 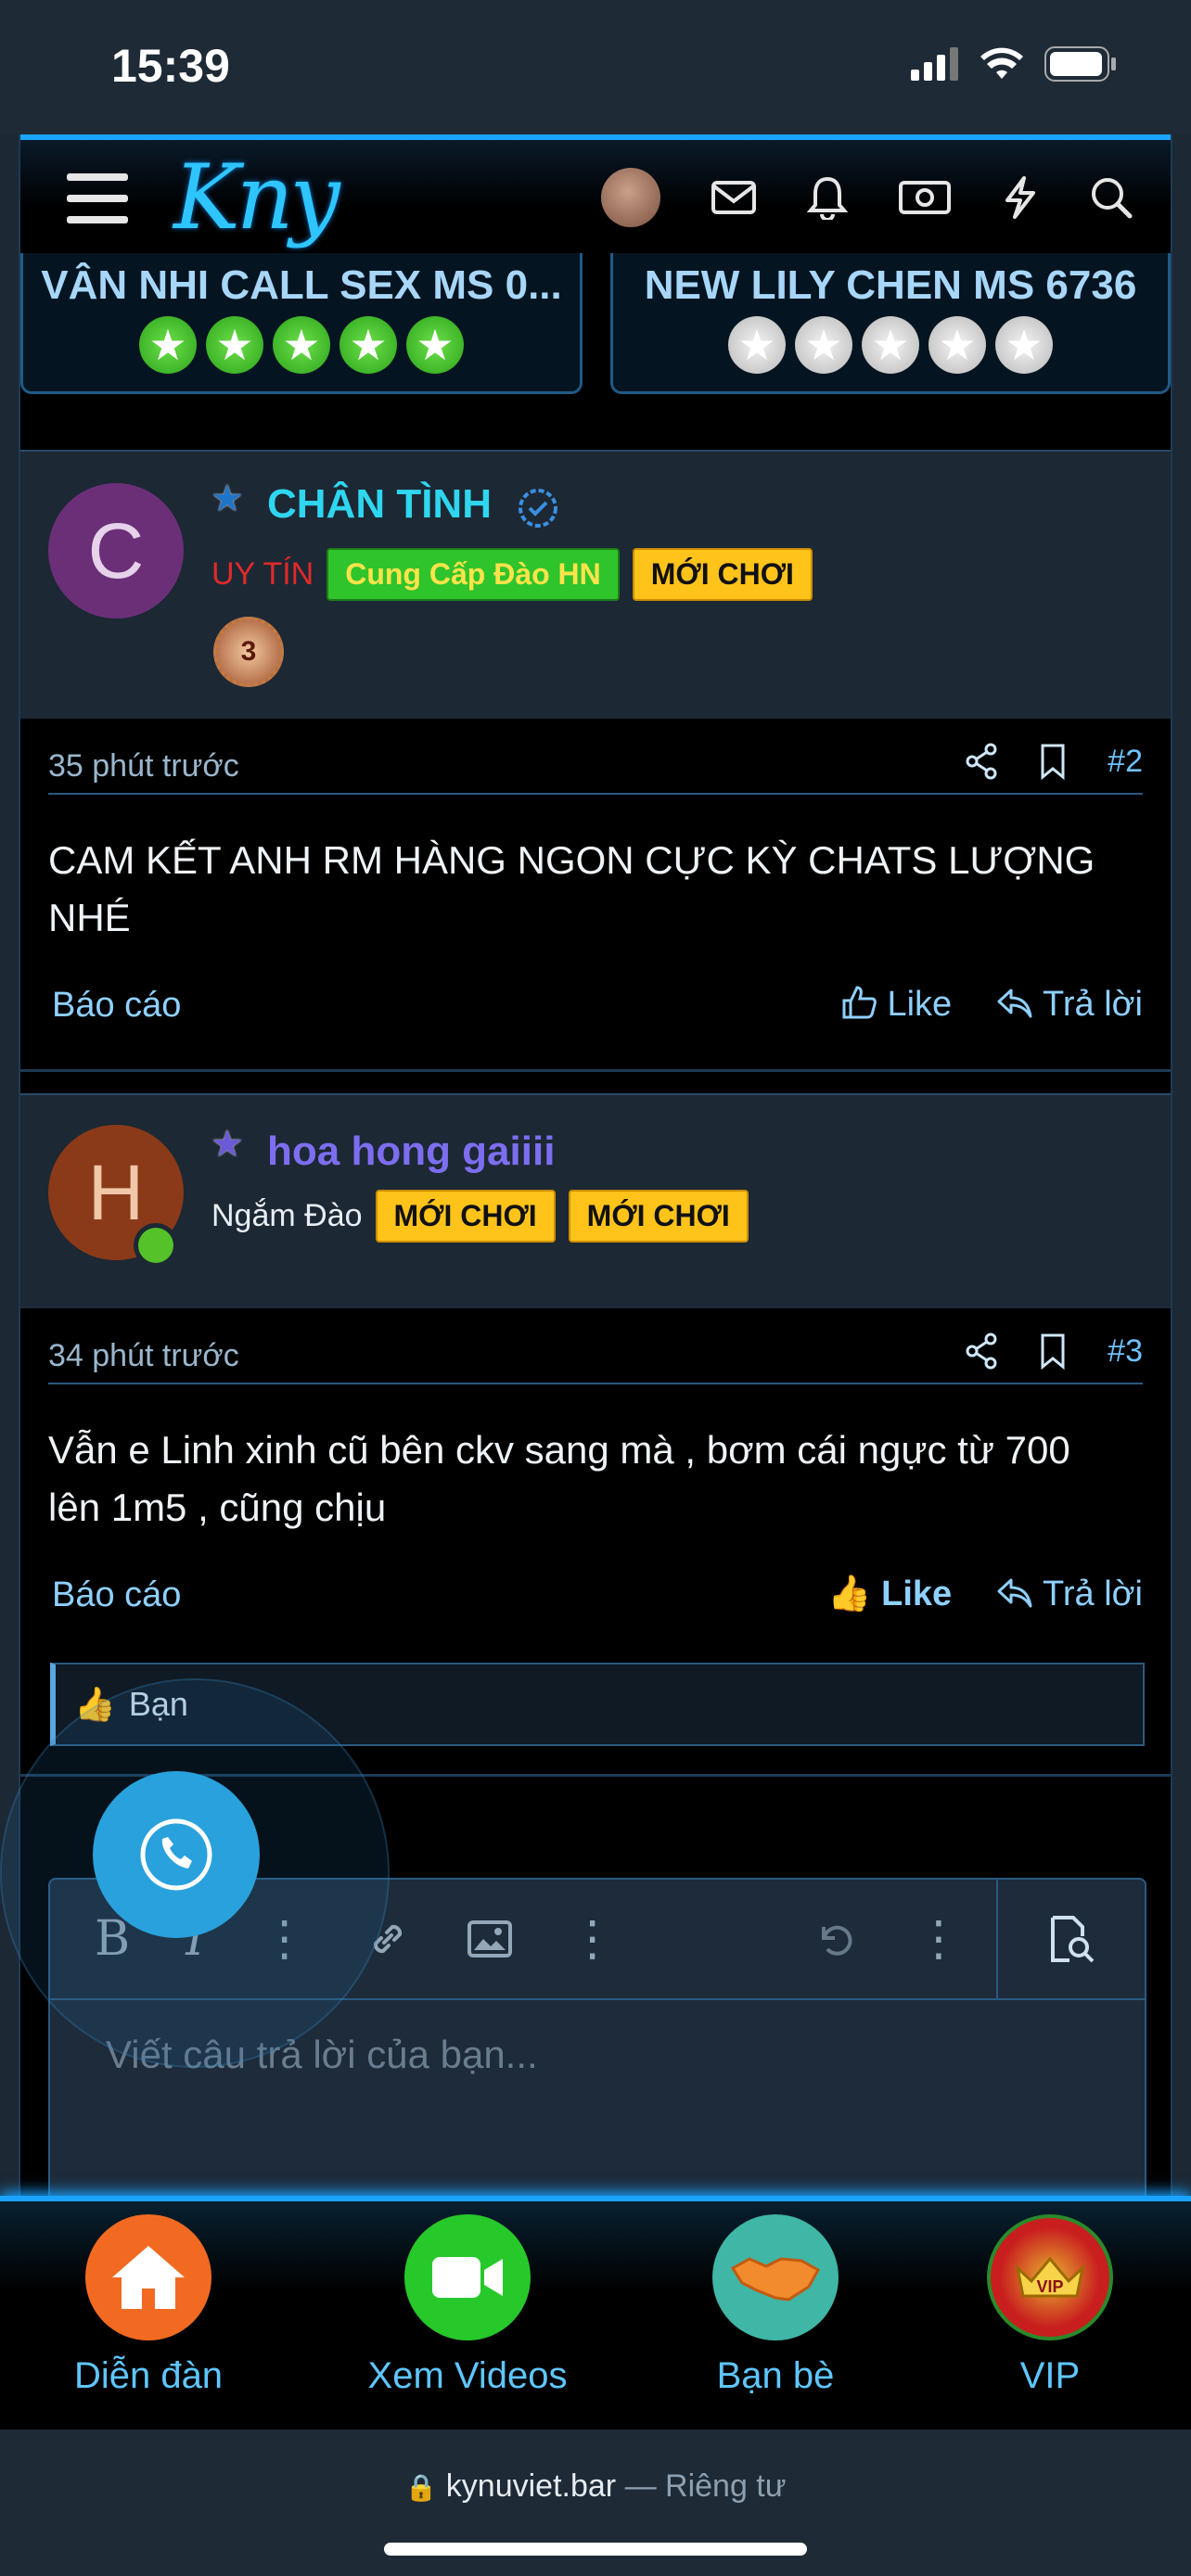 What do you see at coordinates (595, 764) in the screenshot?
I see `post-meta: 35 phút trước #2` at bounding box center [595, 764].